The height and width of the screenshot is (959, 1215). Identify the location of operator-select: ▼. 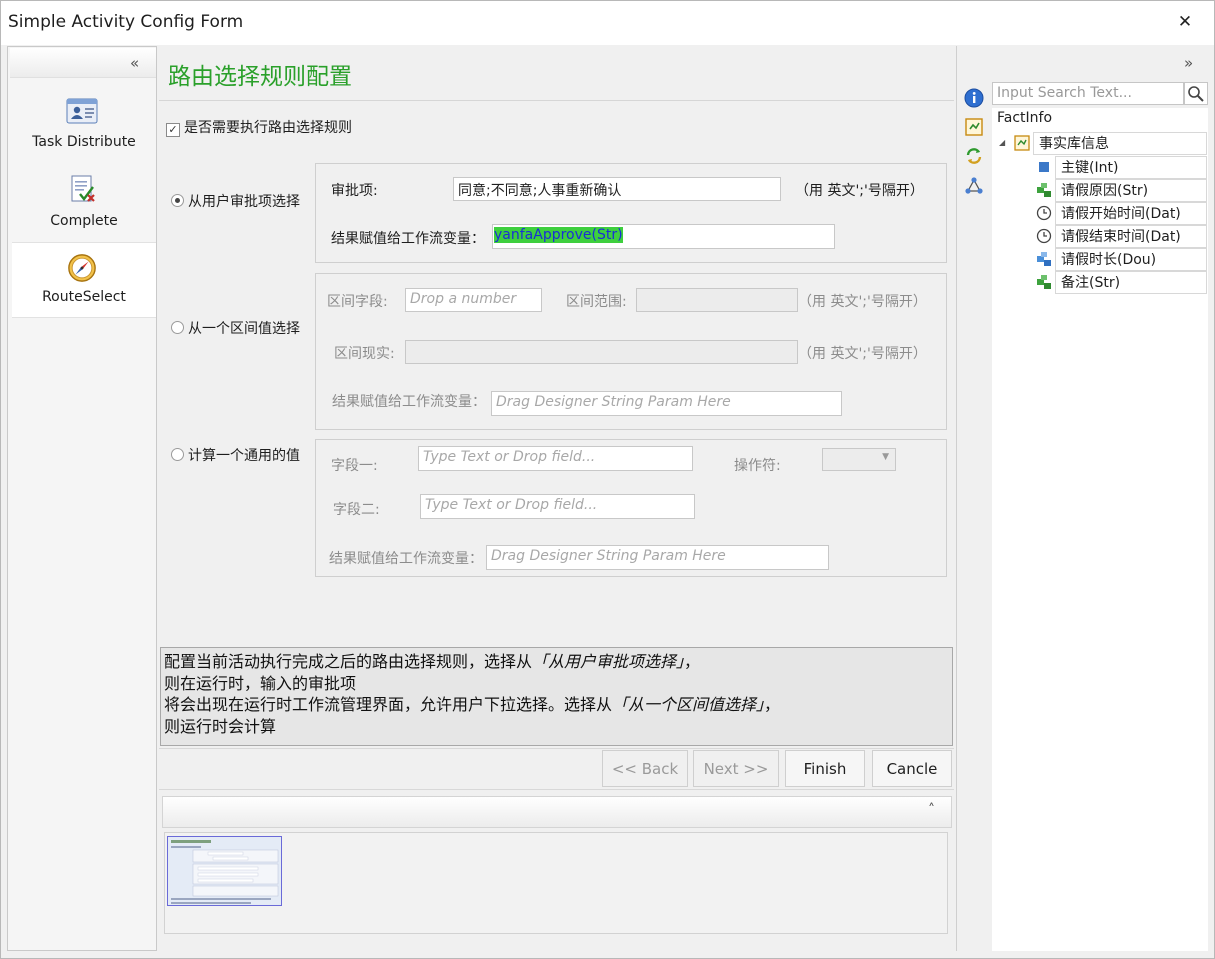
(859, 459).